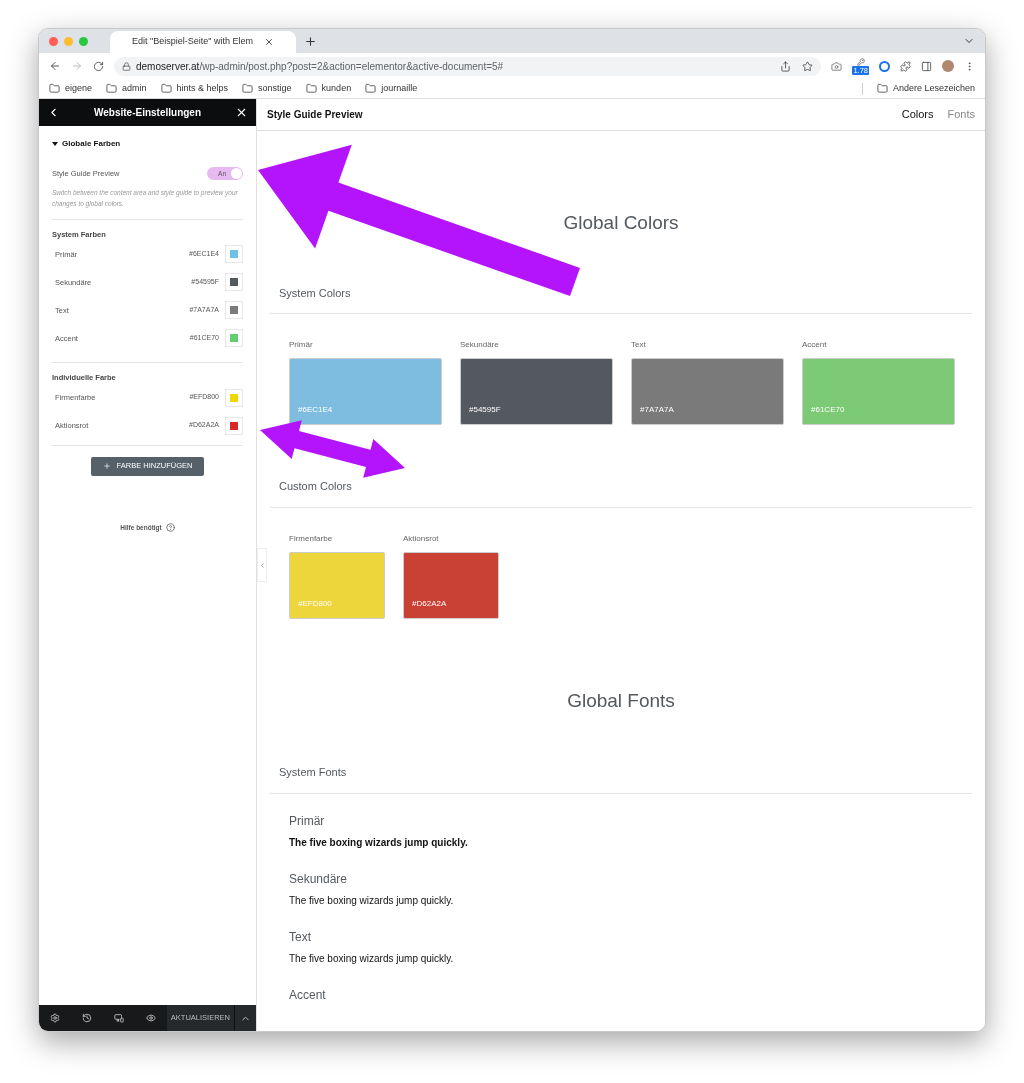  Describe the element at coordinates (337, 585) in the screenshot. I see `color-swatch: #EFD800` at that location.